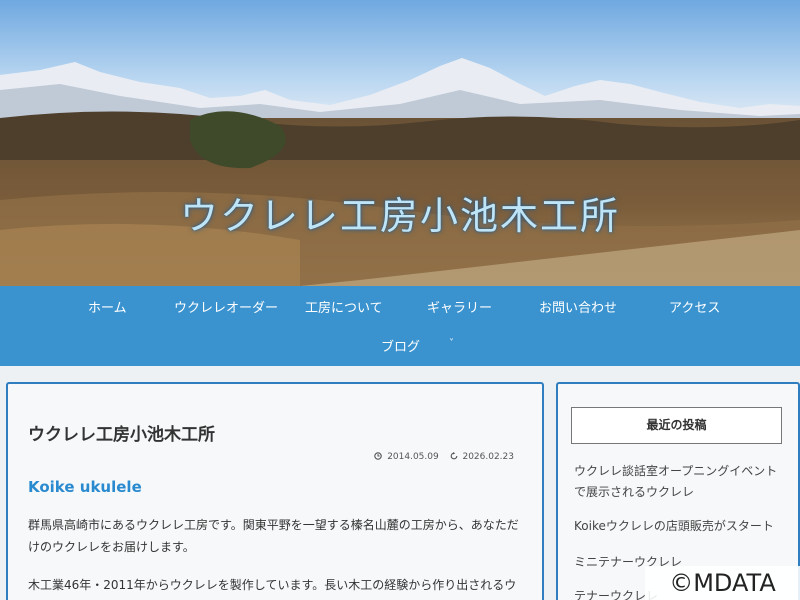 This screenshot has height=600, width=800. Describe the element at coordinates (578, 306) in the screenshot. I see `nav-item-contact: お問い合わせ` at that location.